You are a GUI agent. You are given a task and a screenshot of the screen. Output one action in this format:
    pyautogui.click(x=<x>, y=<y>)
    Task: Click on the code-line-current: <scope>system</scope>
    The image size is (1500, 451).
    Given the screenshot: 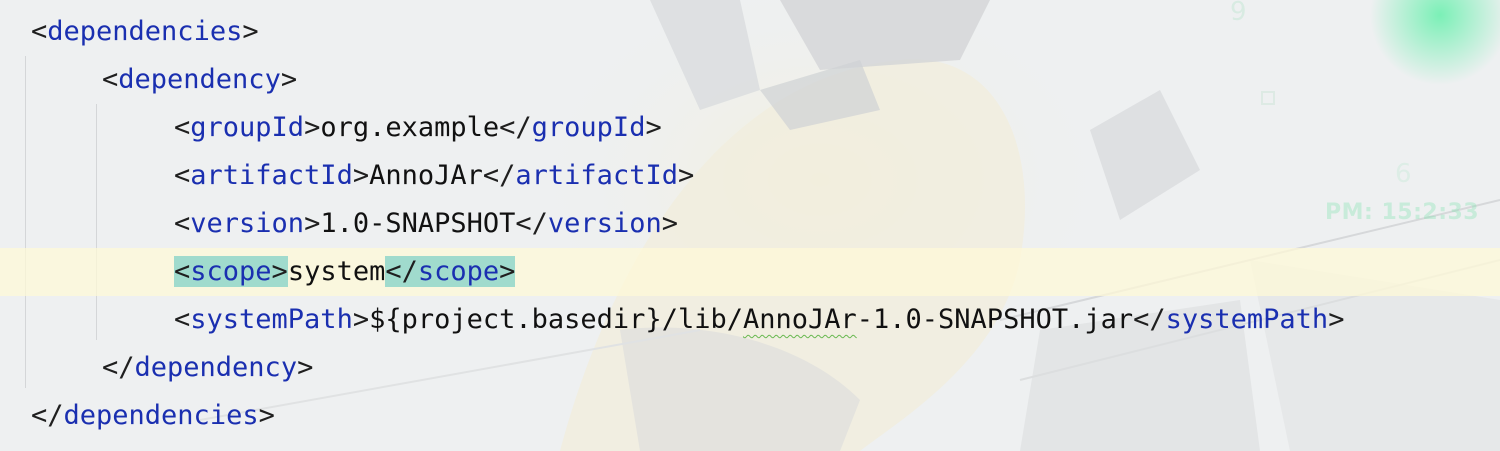 What is the action you would take?
    pyautogui.click(x=750, y=272)
    